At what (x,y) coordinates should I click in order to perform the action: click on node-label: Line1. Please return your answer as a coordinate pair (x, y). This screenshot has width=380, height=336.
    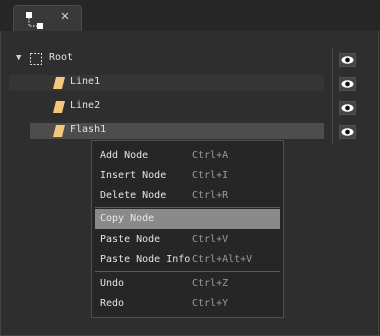
    Looking at the image, I should click on (85, 81).